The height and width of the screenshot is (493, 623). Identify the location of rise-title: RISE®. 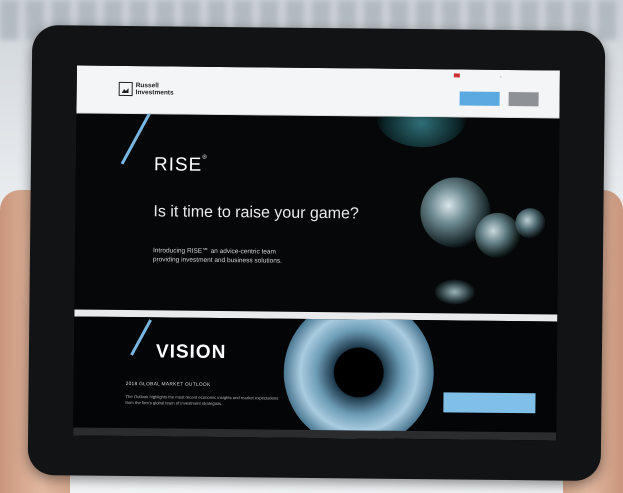
(181, 165).